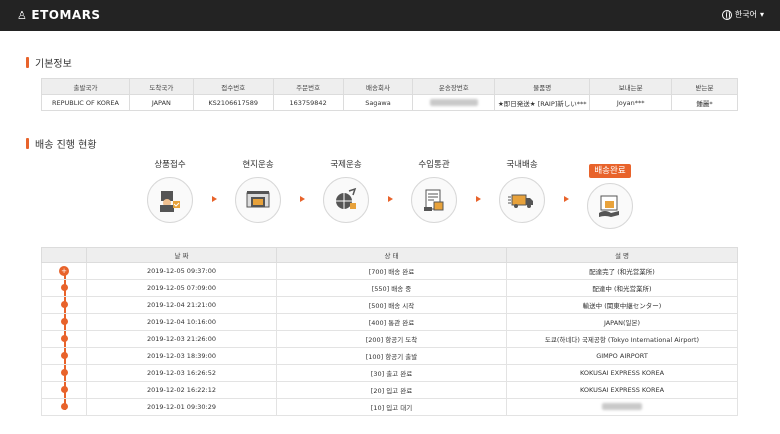  I want to click on col-date: 날 짜, so click(181, 255).